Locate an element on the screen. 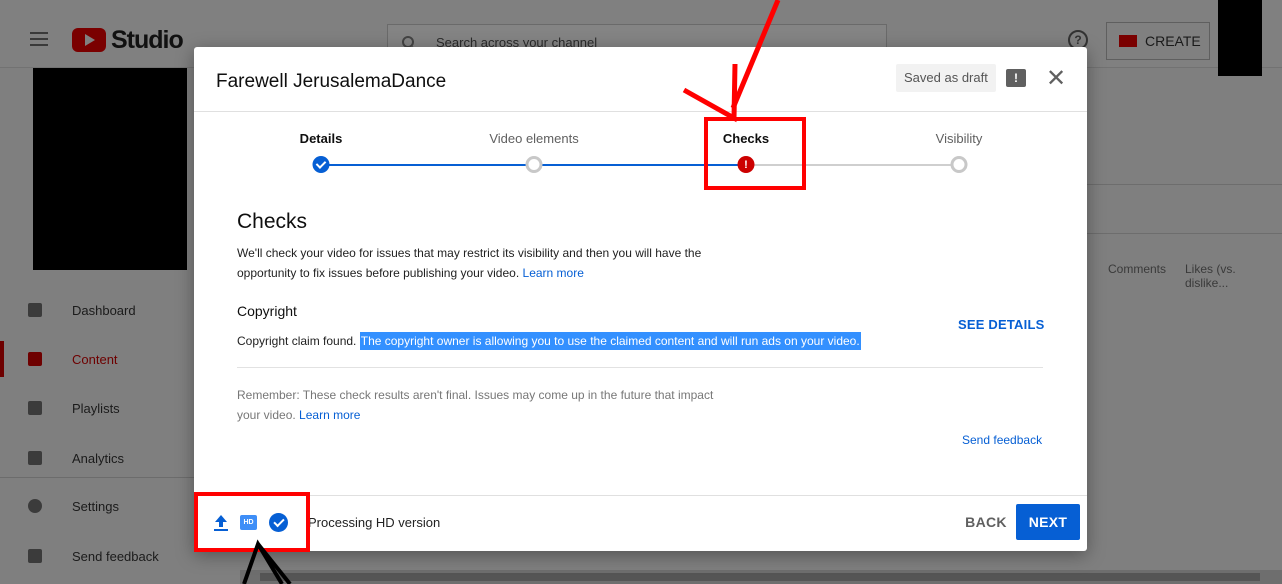 Image resolution: width=1282 pixels, height=584 pixels. redacted-avatar is located at coordinates (1240, 38).